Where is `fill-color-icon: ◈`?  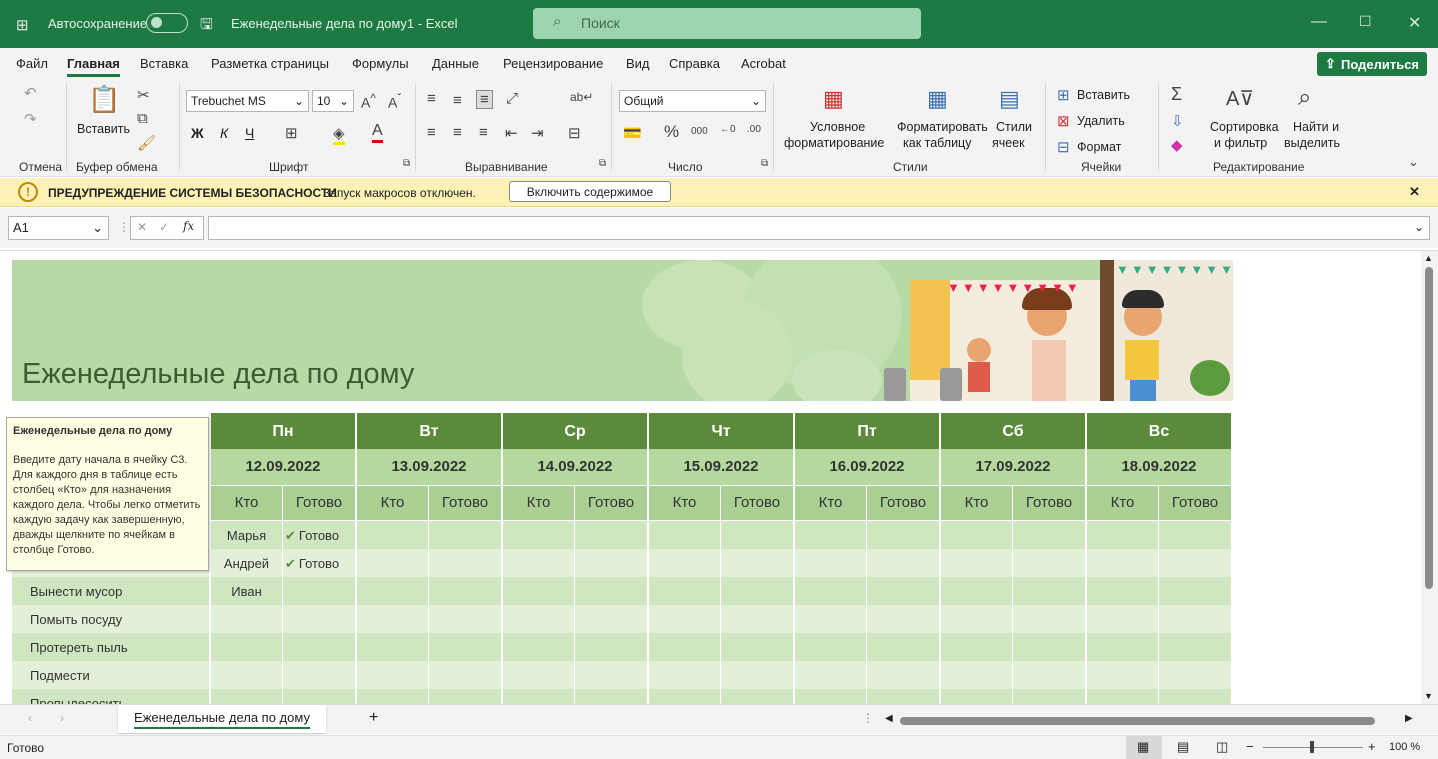 fill-color-icon: ◈ is located at coordinates (339, 134).